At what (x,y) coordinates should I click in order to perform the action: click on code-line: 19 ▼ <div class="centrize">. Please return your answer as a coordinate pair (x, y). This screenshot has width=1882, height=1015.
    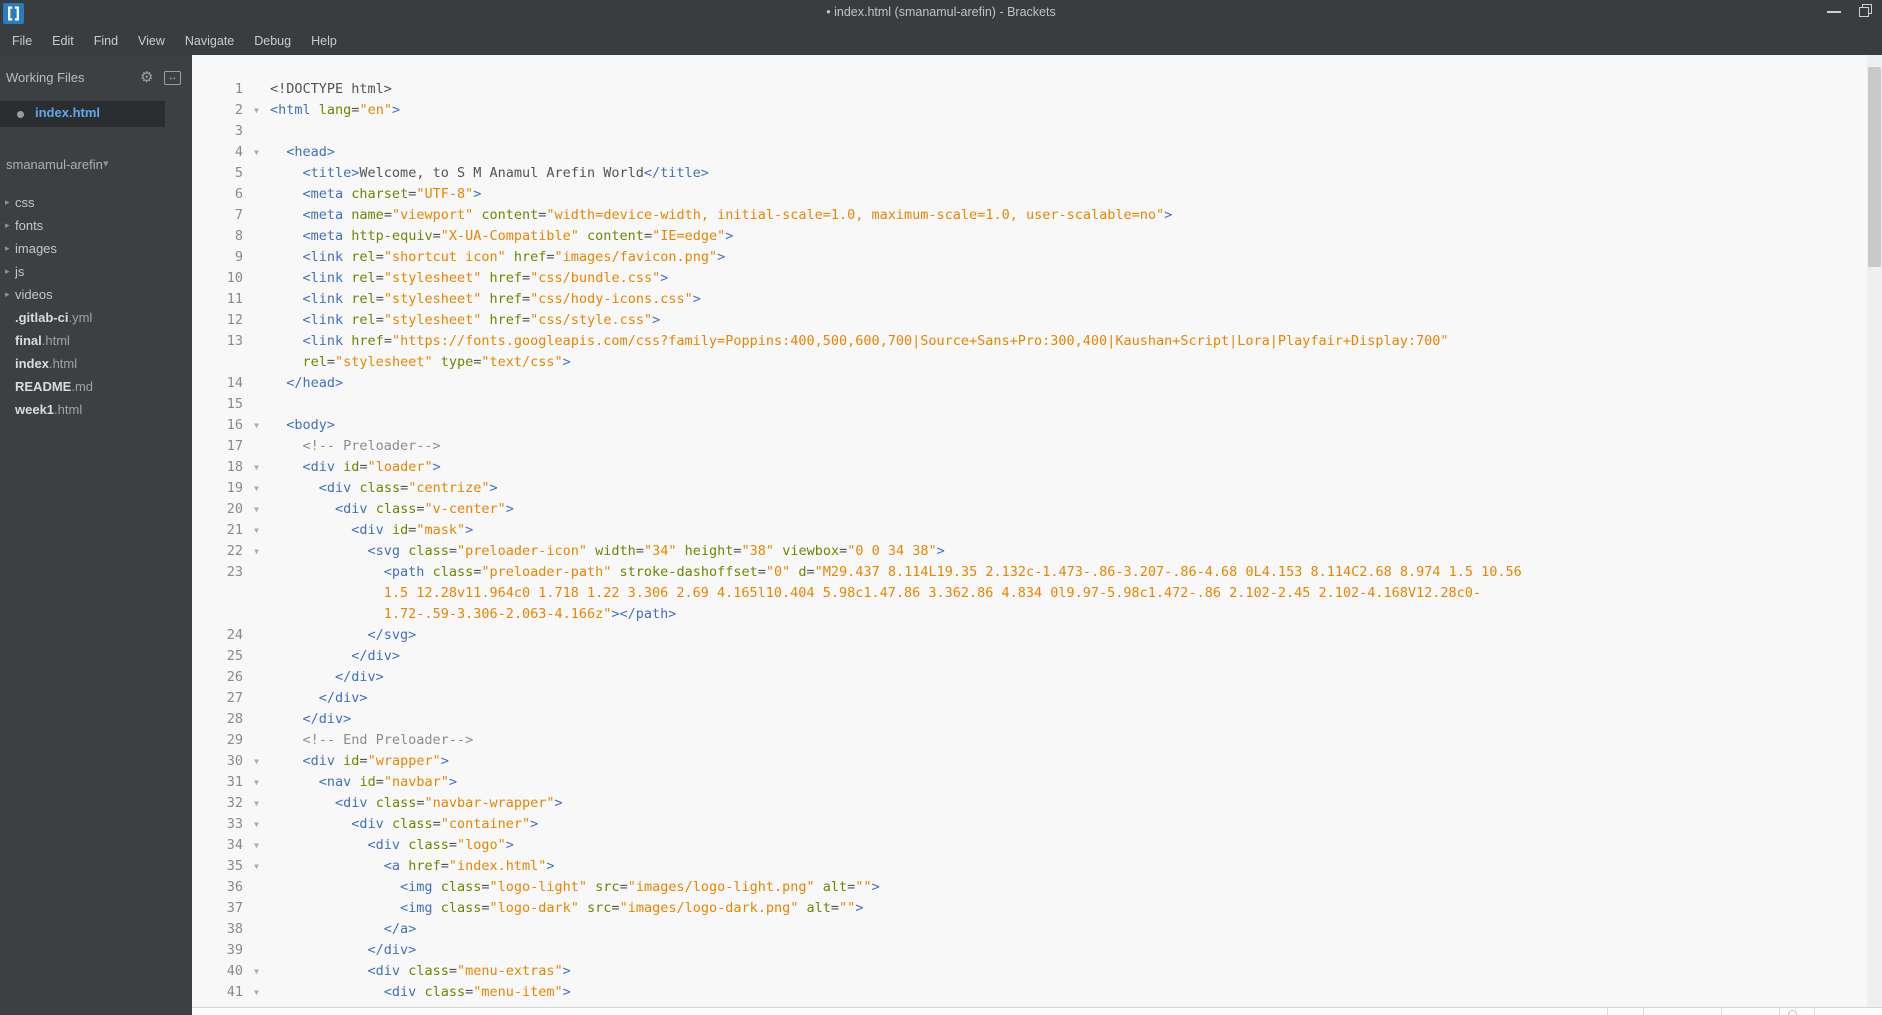
    Looking at the image, I should click on (1037, 488).